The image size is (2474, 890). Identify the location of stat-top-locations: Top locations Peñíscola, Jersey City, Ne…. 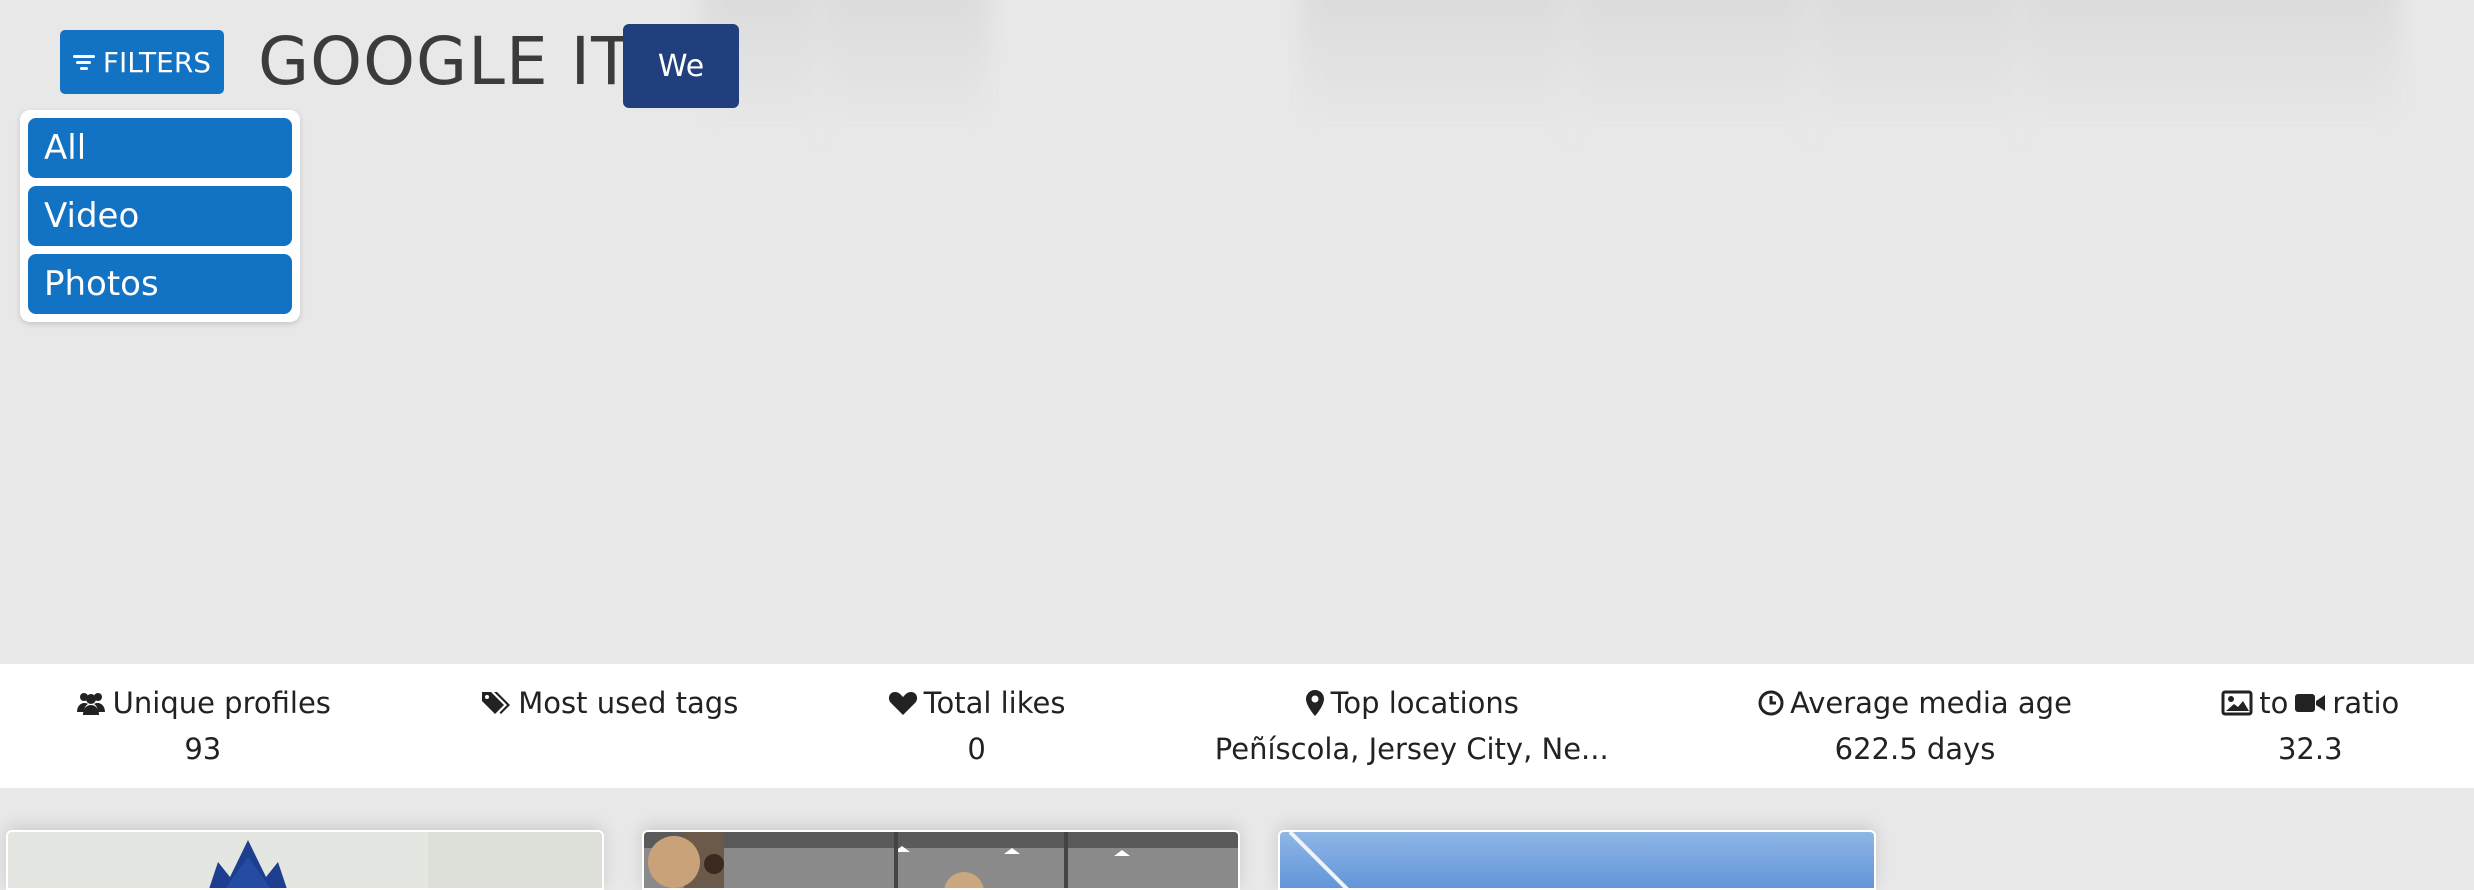
(1412, 726).